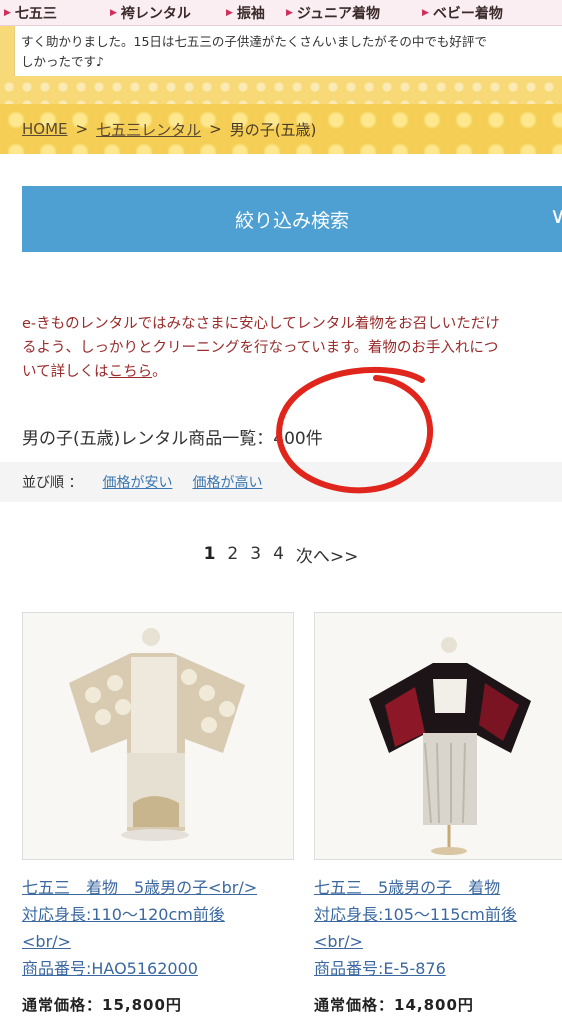 The height and width of the screenshot is (1024, 562). What do you see at coordinates (232, 554) in the screenshot?
I see `page-2-link: 2` at bounding box center [232, 554].